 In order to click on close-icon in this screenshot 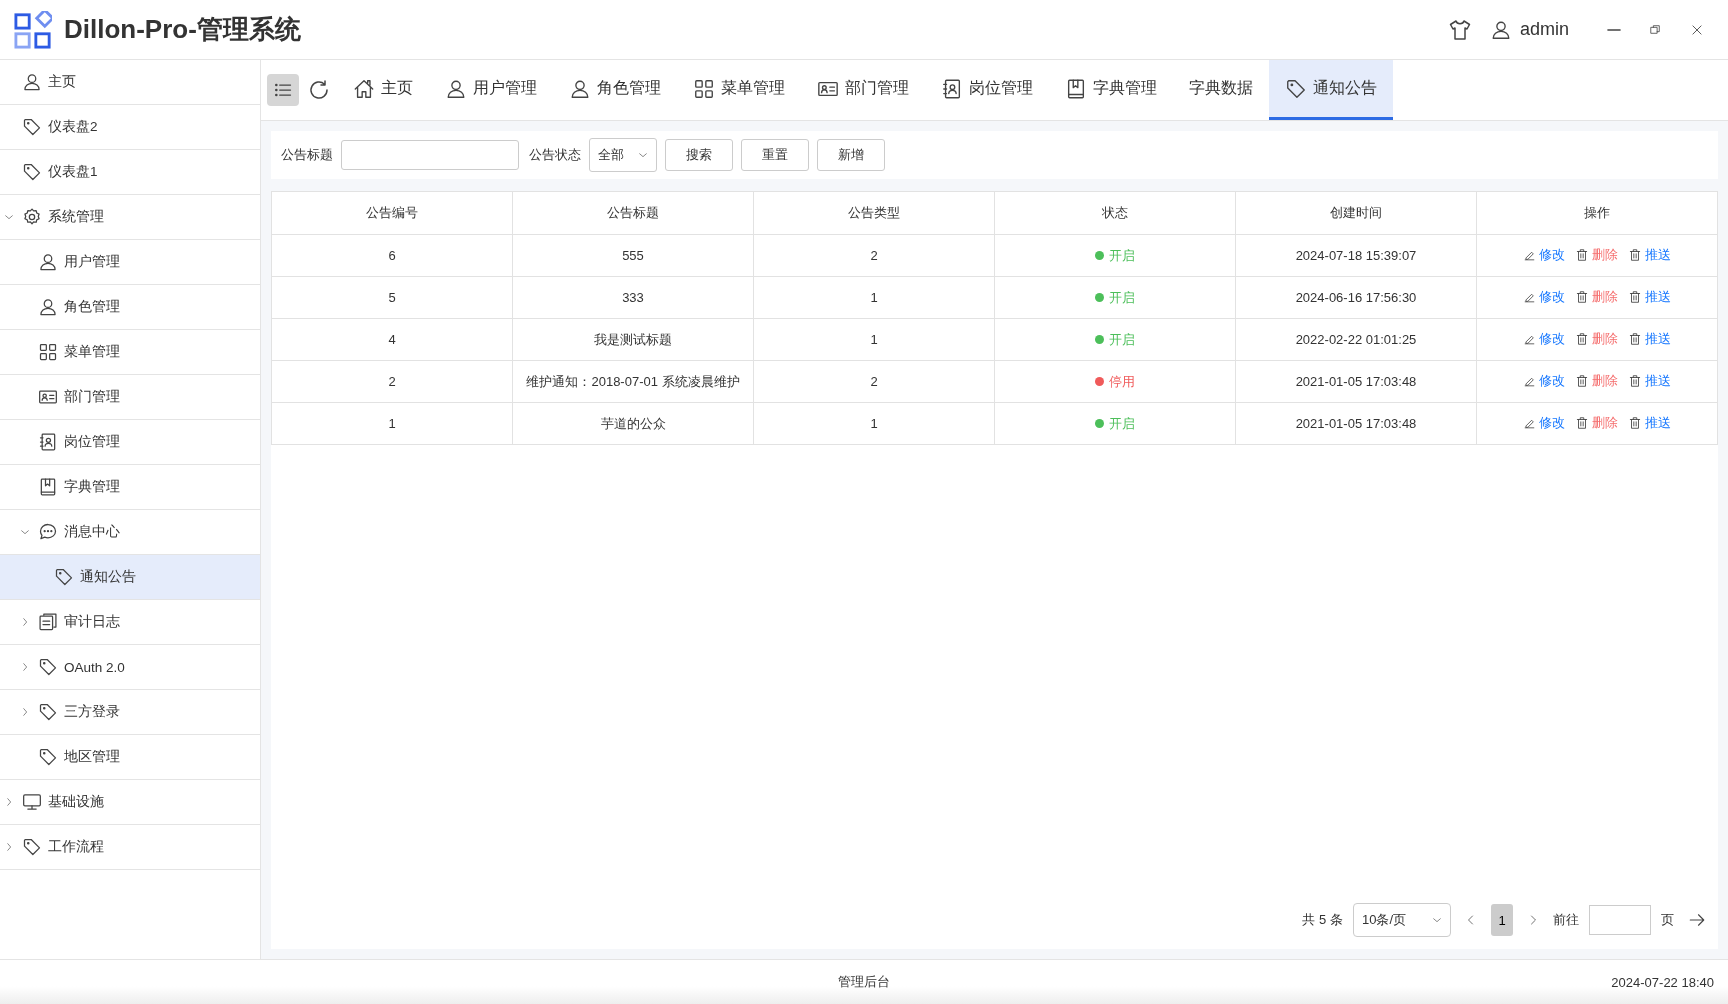, I will do `click(1697, 29)`.